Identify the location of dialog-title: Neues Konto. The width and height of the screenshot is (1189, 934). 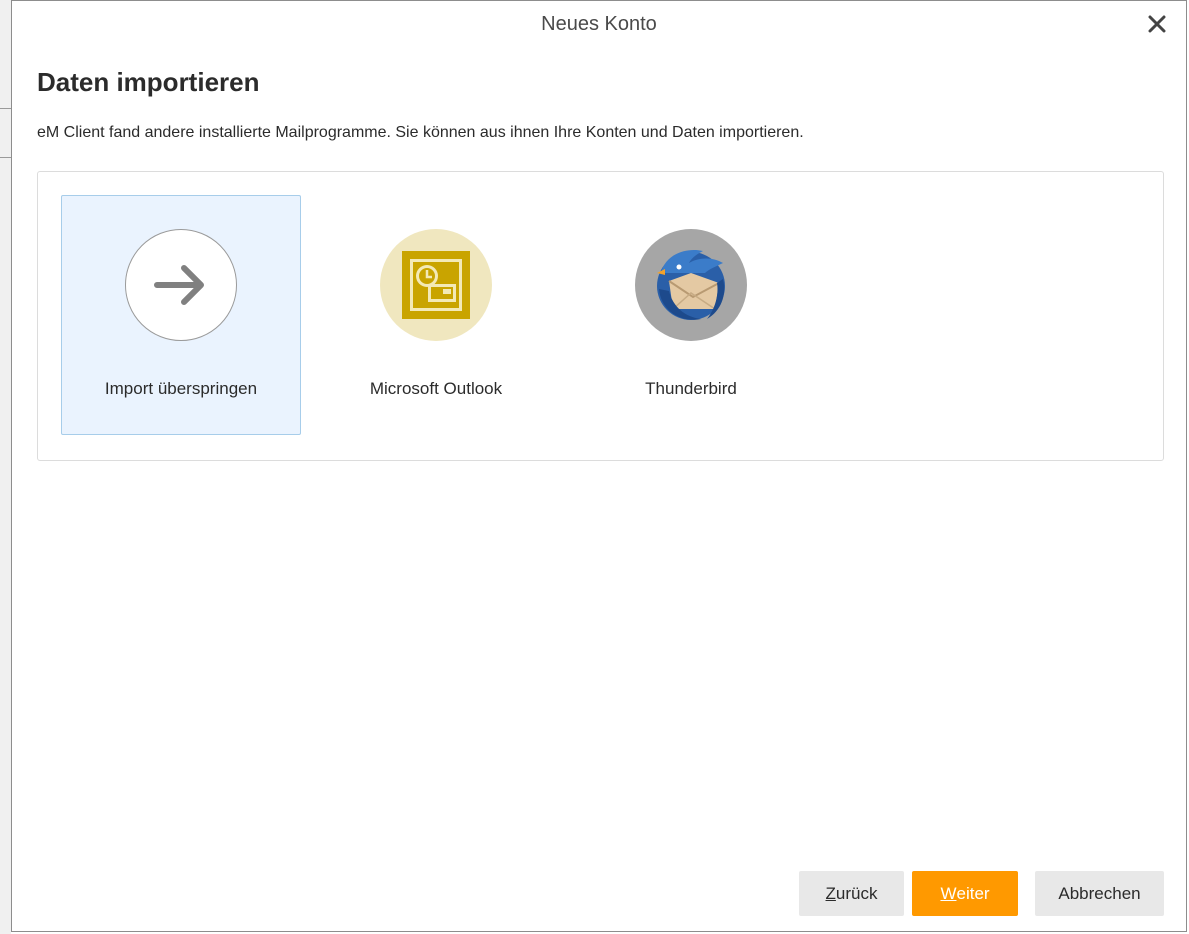
(599, 24).